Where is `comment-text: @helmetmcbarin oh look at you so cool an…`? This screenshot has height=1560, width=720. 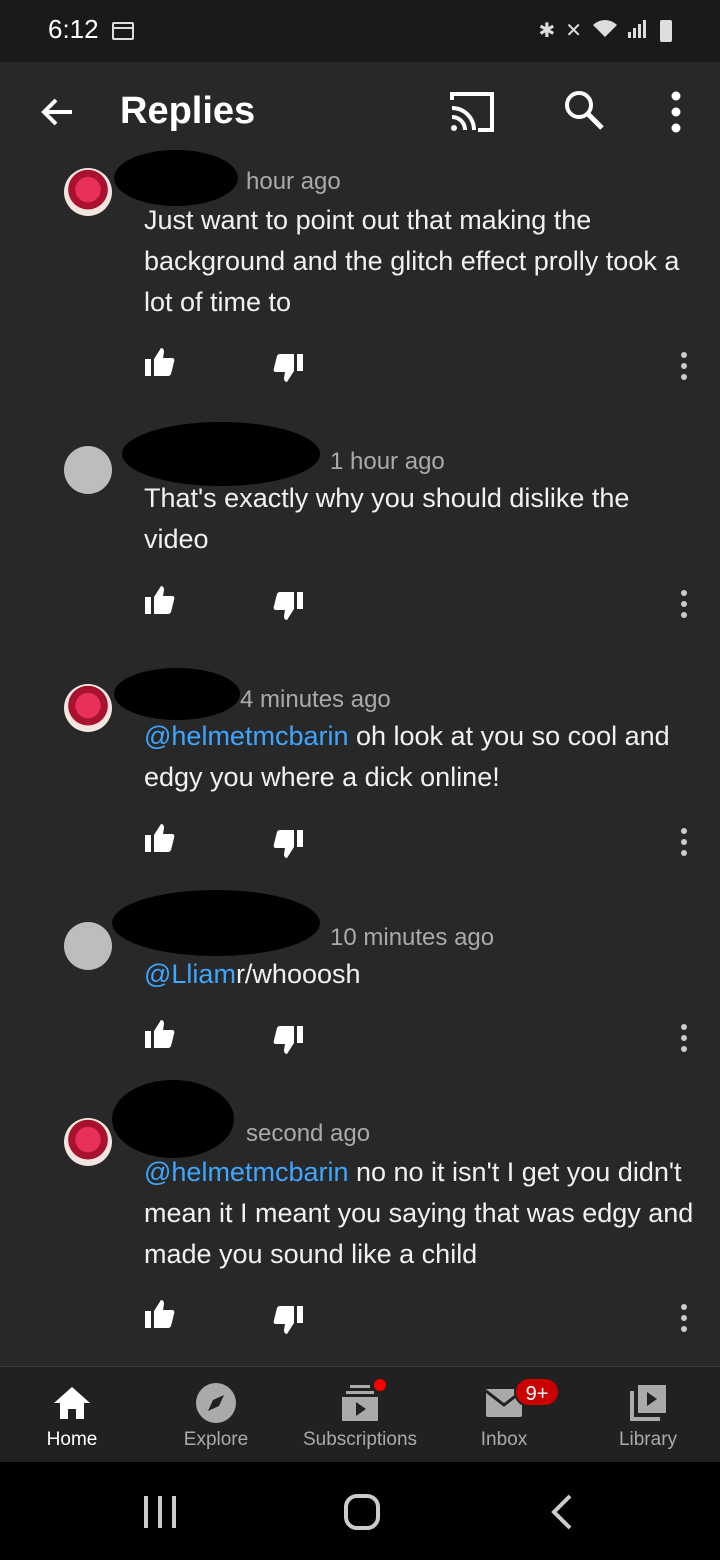
comment-text: @helmetmcbarin oh look at you so cool an… is located at coordinates (419, 757).